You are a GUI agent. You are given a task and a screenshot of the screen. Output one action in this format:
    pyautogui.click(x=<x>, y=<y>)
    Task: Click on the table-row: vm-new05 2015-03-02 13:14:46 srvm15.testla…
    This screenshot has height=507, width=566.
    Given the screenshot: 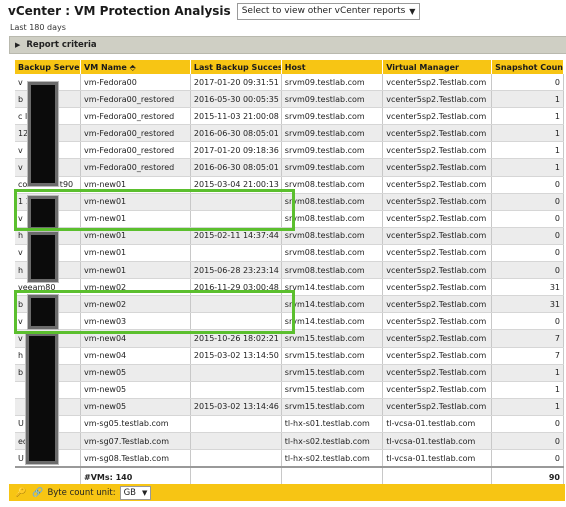 What is the action you would take?
    pyautogui.click(x=289, y=407)
    